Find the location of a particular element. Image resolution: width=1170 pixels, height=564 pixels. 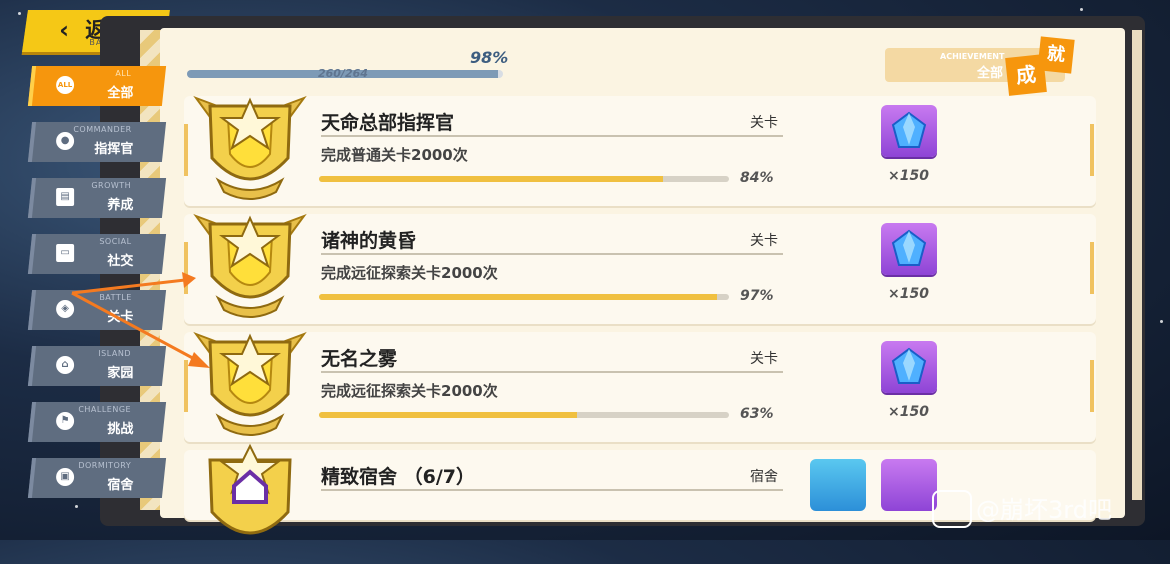

watermark-text: @崩坏3rd吧 is located at coordinates (1044, 510).